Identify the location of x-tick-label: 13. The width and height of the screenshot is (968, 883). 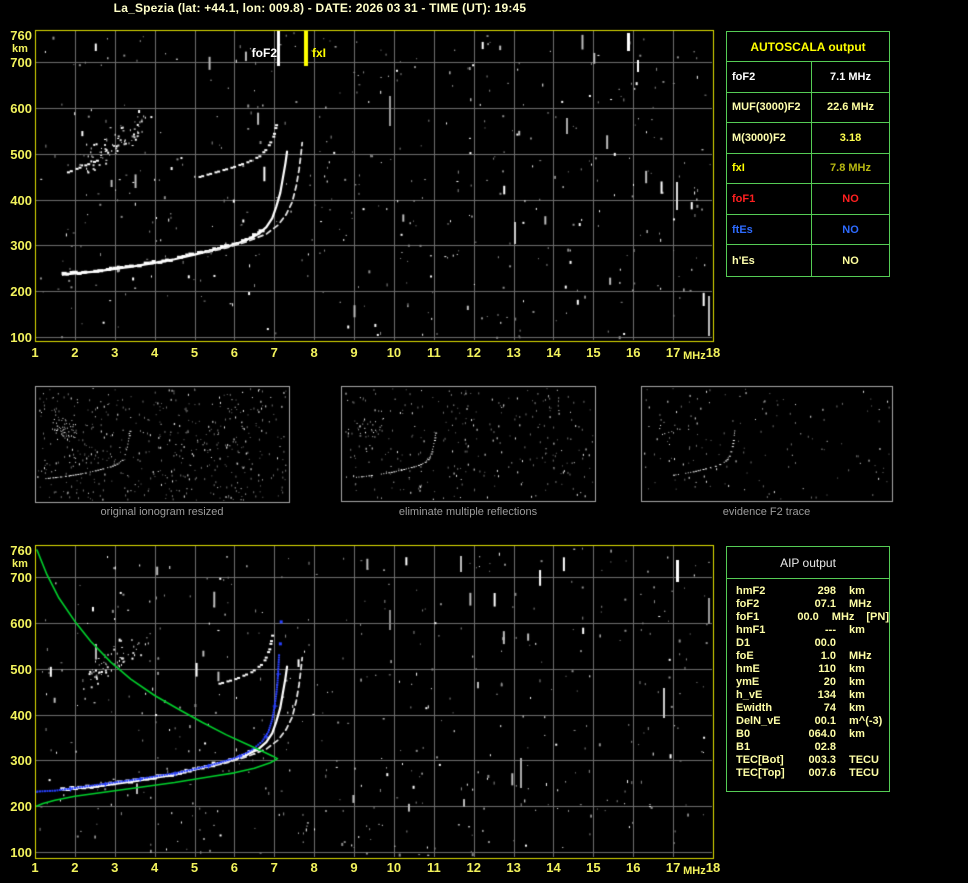
(513, 867).